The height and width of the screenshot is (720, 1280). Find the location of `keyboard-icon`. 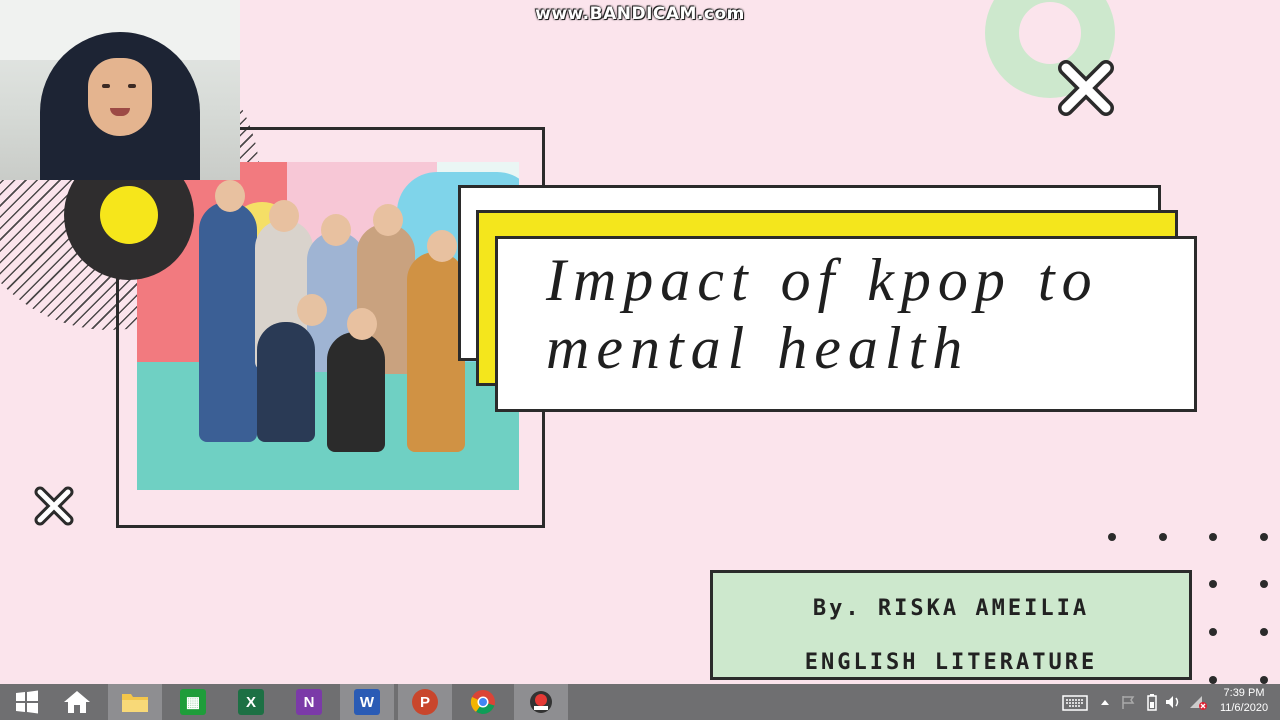

keyboard-icon is located at coordinates (1075, 703).